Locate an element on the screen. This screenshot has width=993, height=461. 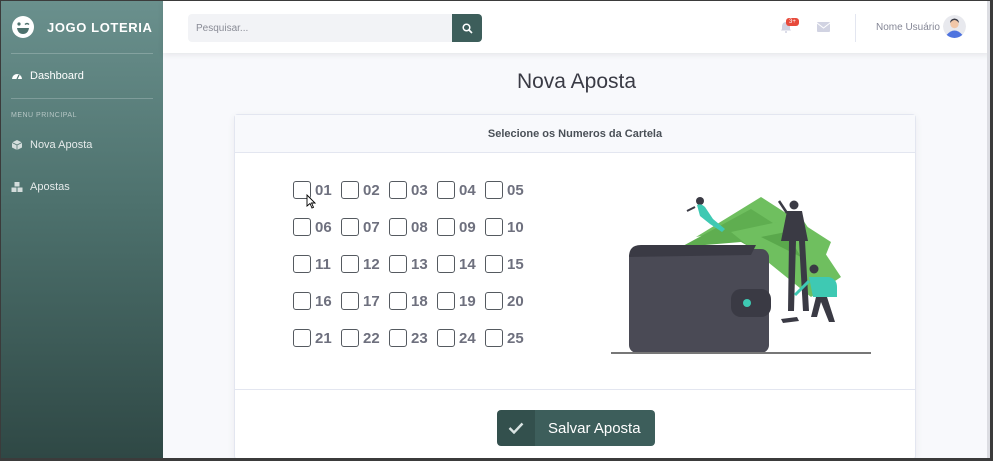
sidebar-item-label: Nova Aposta is located at coordinates (61, 145).